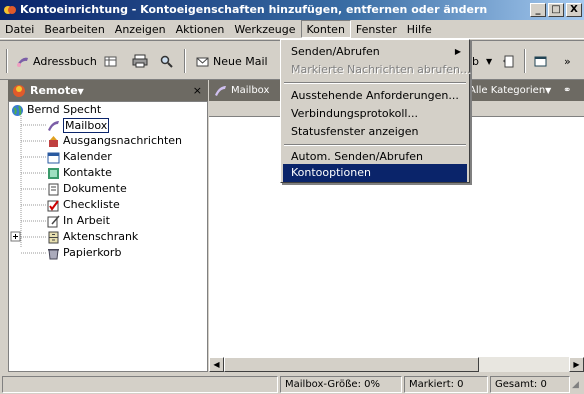 The image size is (584, 394). Describe the element at coordinates (10, 10) in the screenshot. I see `app-icon` at that location.